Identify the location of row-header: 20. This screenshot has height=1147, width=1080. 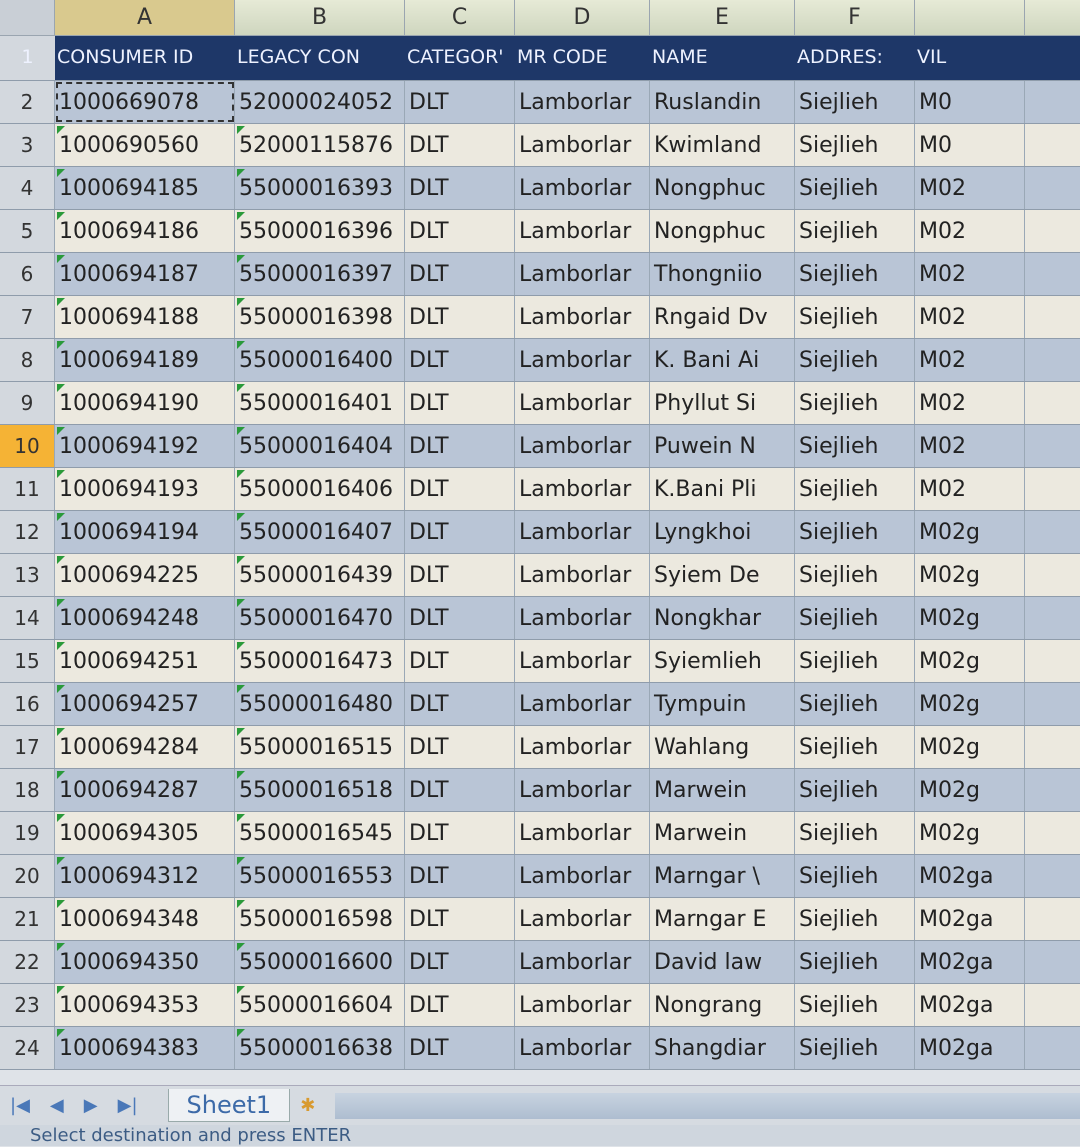
(27, 876).